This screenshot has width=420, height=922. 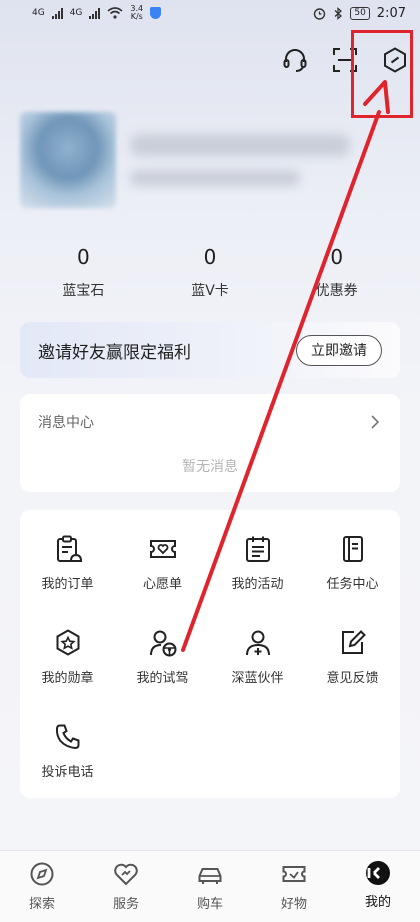 What do you see at coordinates (338, 13) in the screenshot?
I see `bluetooth-icon` at bounding box center [338, 13].